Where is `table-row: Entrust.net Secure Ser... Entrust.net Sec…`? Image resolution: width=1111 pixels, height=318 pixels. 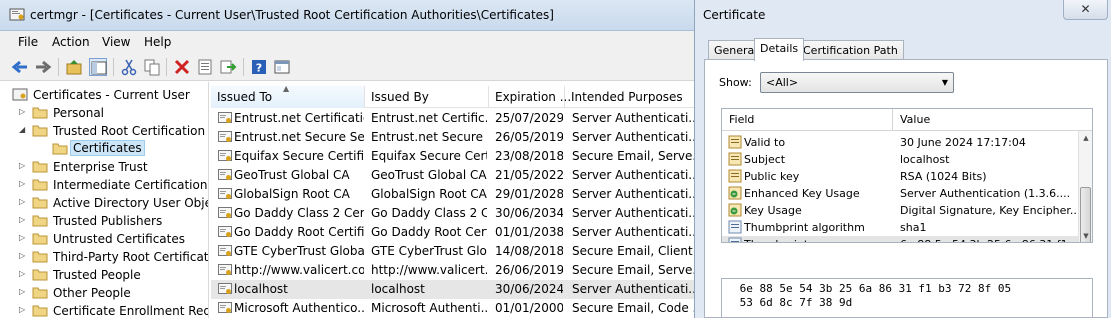 table-row: Entrust.net Secure Ser... Entrust.net Sec… is located at coordinates (455, 137).